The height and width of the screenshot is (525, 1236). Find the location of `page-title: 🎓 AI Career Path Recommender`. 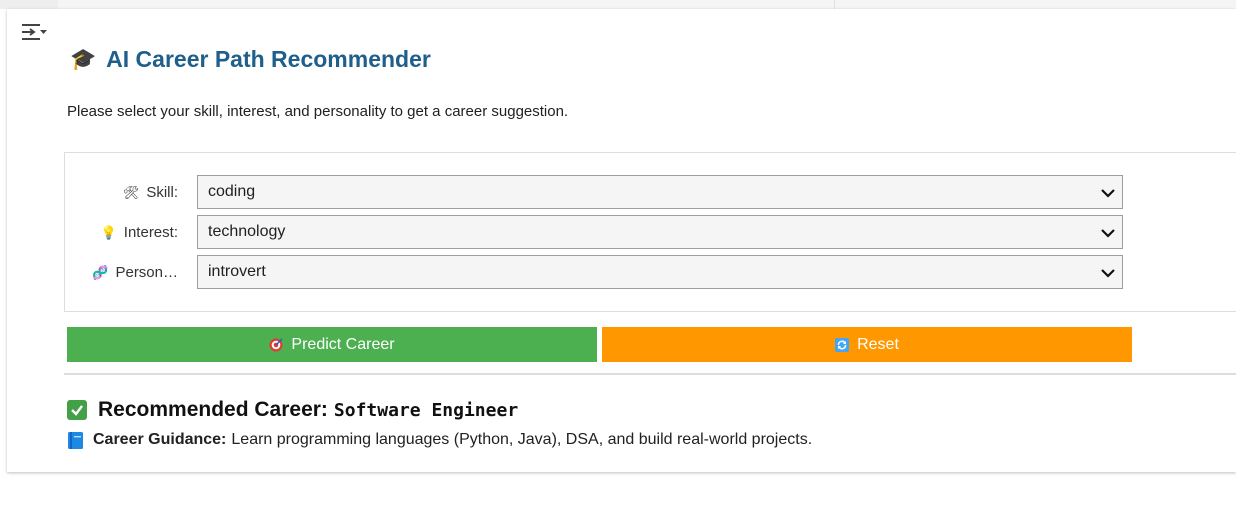

page-title: 🎓 AI Career Path Recommender is located at coordinates (250, 59).